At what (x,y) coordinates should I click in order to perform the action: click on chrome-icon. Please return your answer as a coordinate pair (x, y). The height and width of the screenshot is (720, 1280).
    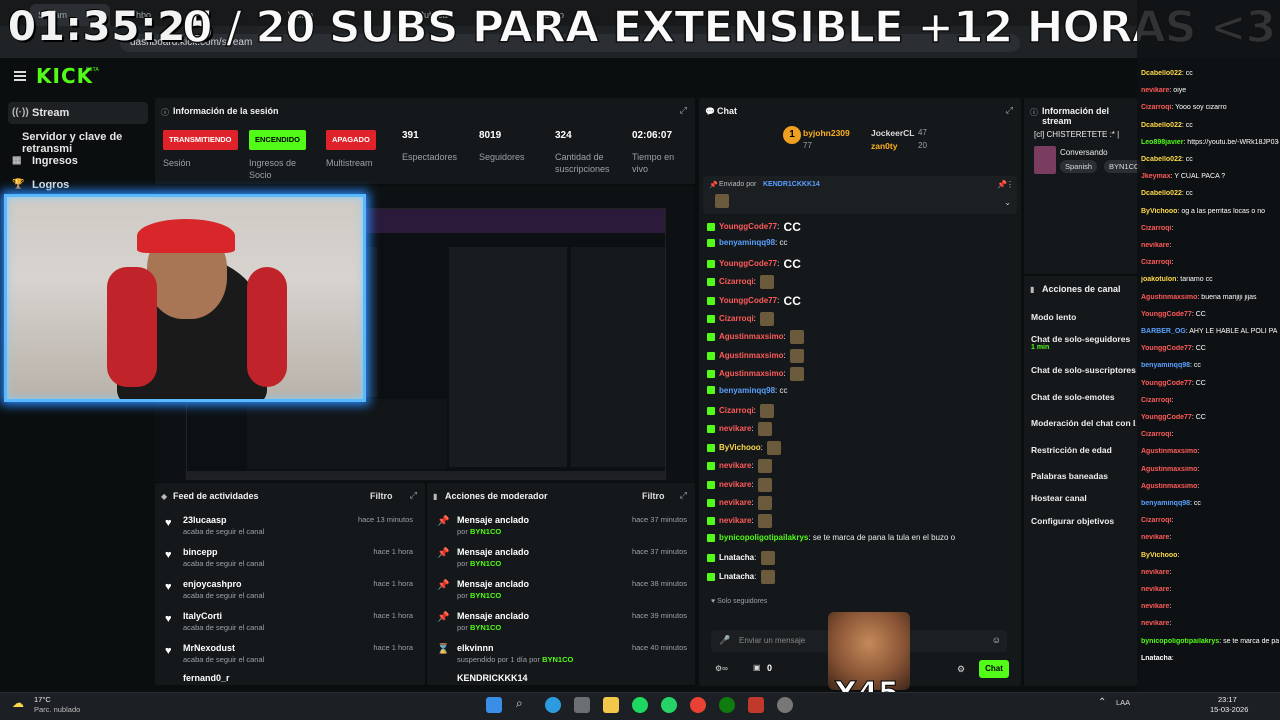
    Looking at the image, I should click on (698, 705).